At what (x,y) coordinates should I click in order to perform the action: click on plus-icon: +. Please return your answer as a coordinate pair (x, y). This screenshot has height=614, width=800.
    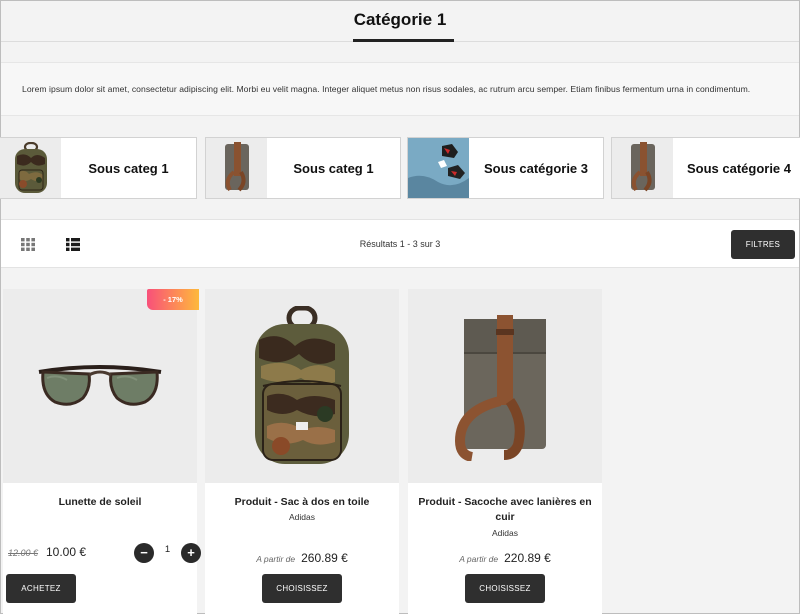
    Looking at the image, I should click on (191, 553).